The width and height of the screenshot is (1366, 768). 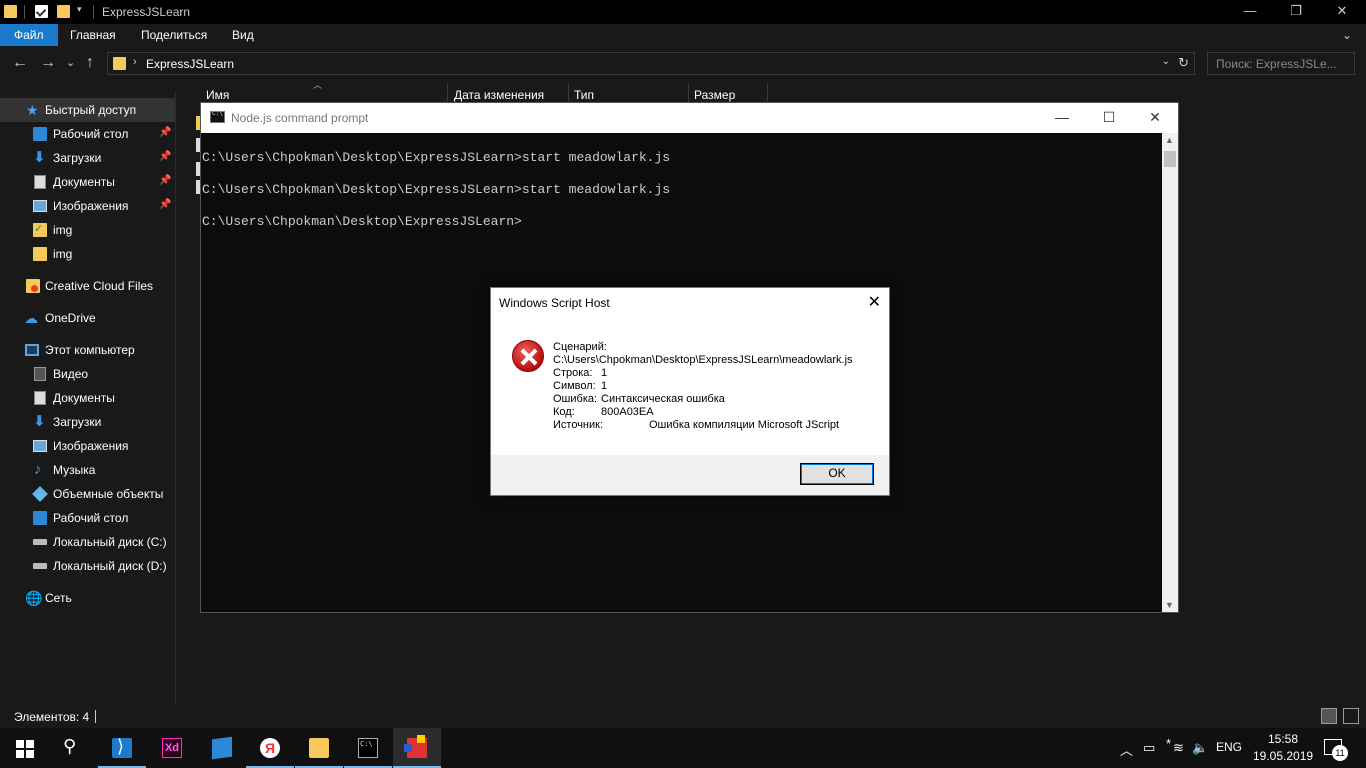 What do you see at coordinates (87, 158) in the screenshot?
I see `sidebar-item-downloads: ⬇ Загрузки 📌` at bounding box center [87, 158].